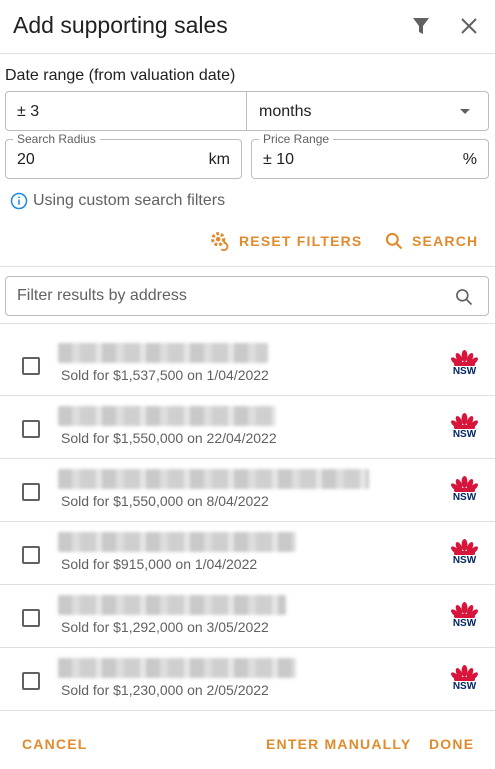  Describe the element at coordinates (123, 155) in the screenshot. I see `search-radius-field: Search Radius 20 km` at that location.